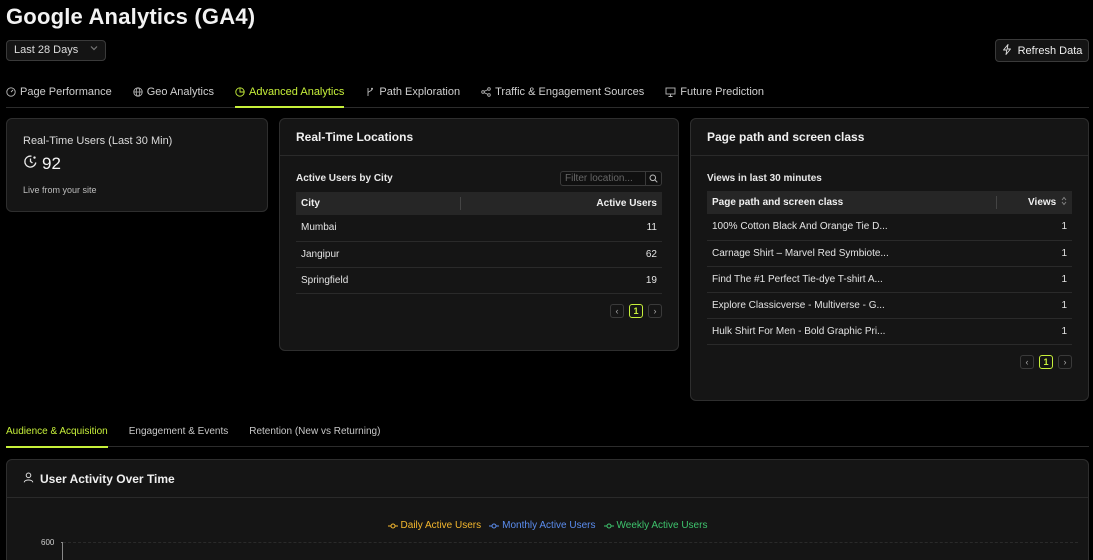 The width and height of the screenshot is (1093, 560). I want to click on search-icon, so click(654, 178).